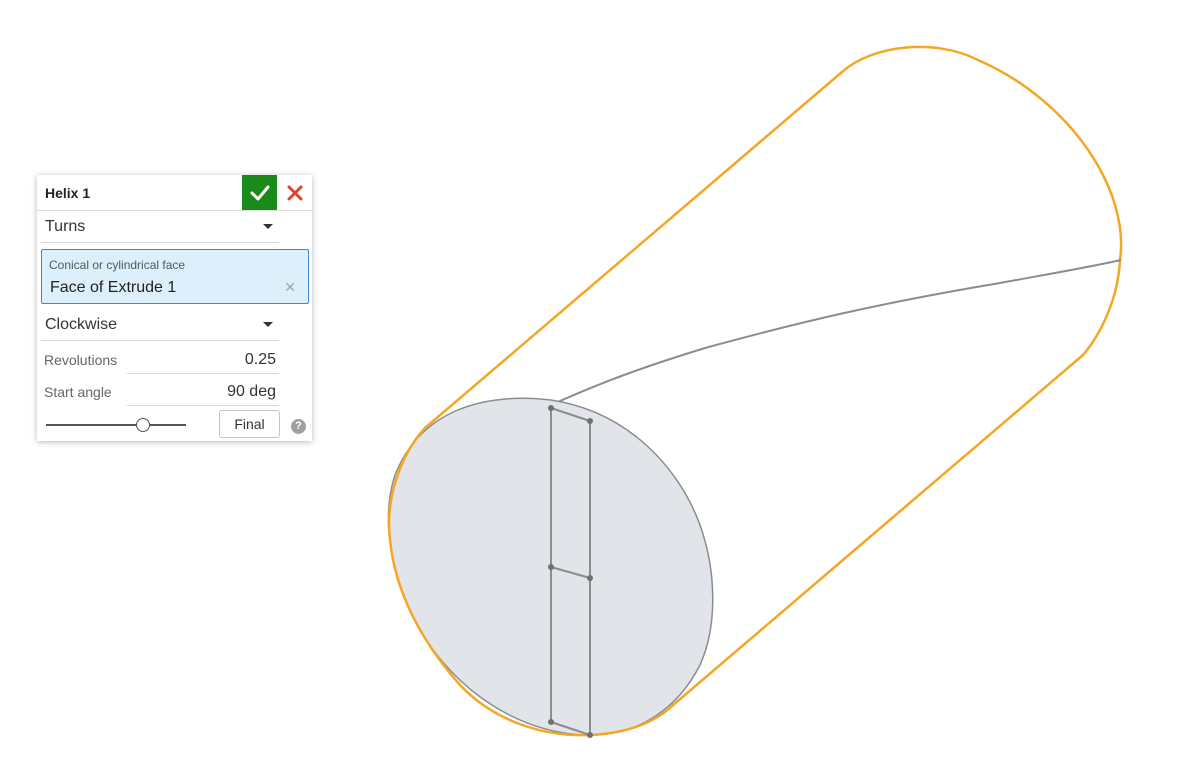 This screenshot has width=1204, height=761. Describe the element at coordinates (203, 358) in the screenshot. I see `revolutions-input: 0.25` at that location.